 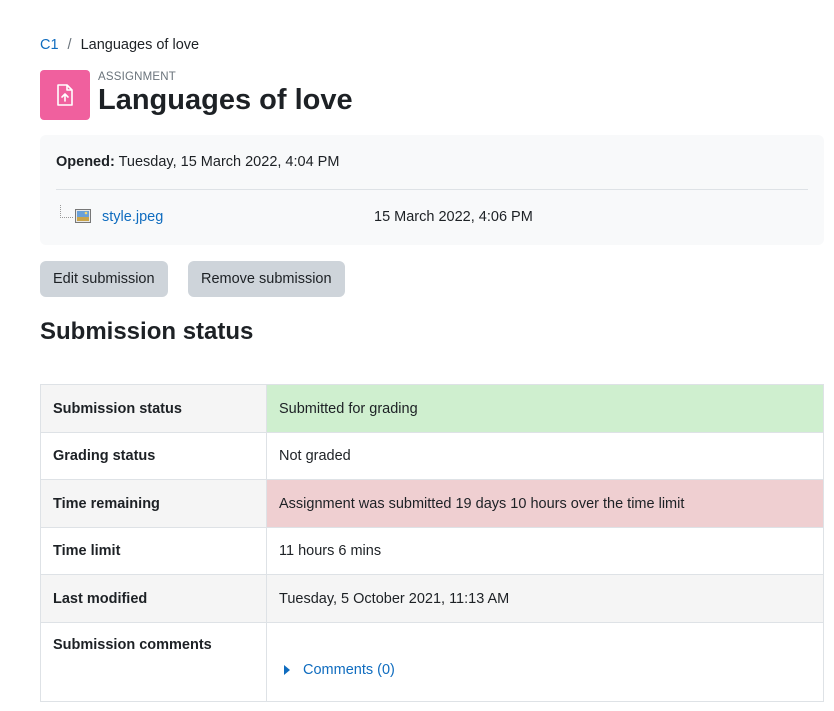 What do you see at coordinates (153, 662) in the screenshot?
I see `row-label: Submission comments` at bounding box center [153, 662].